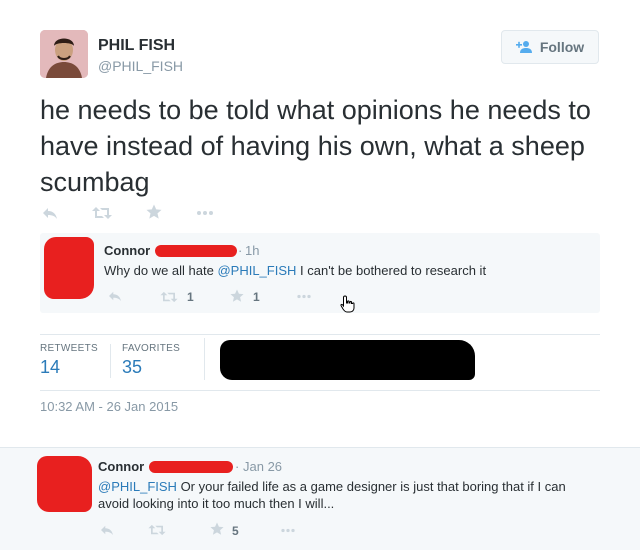 This screenshot has height=550, width=640. Describe the element at coordinates (140, 66) in the screenshot. I see `author-handle: @PHIL_FISH` at that location.